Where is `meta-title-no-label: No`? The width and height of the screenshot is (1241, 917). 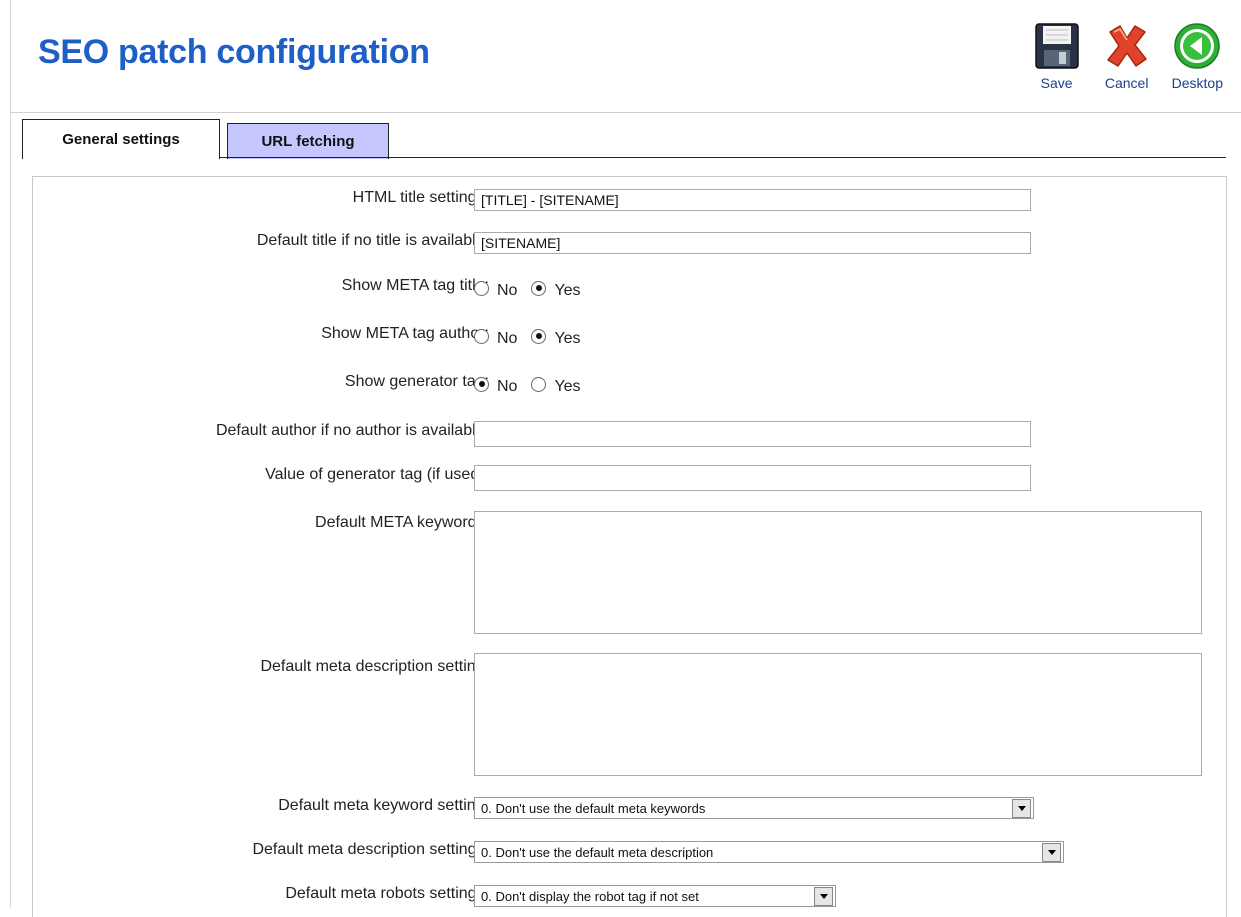
meta-title-no-label: No is located at coordinates (507, 290).